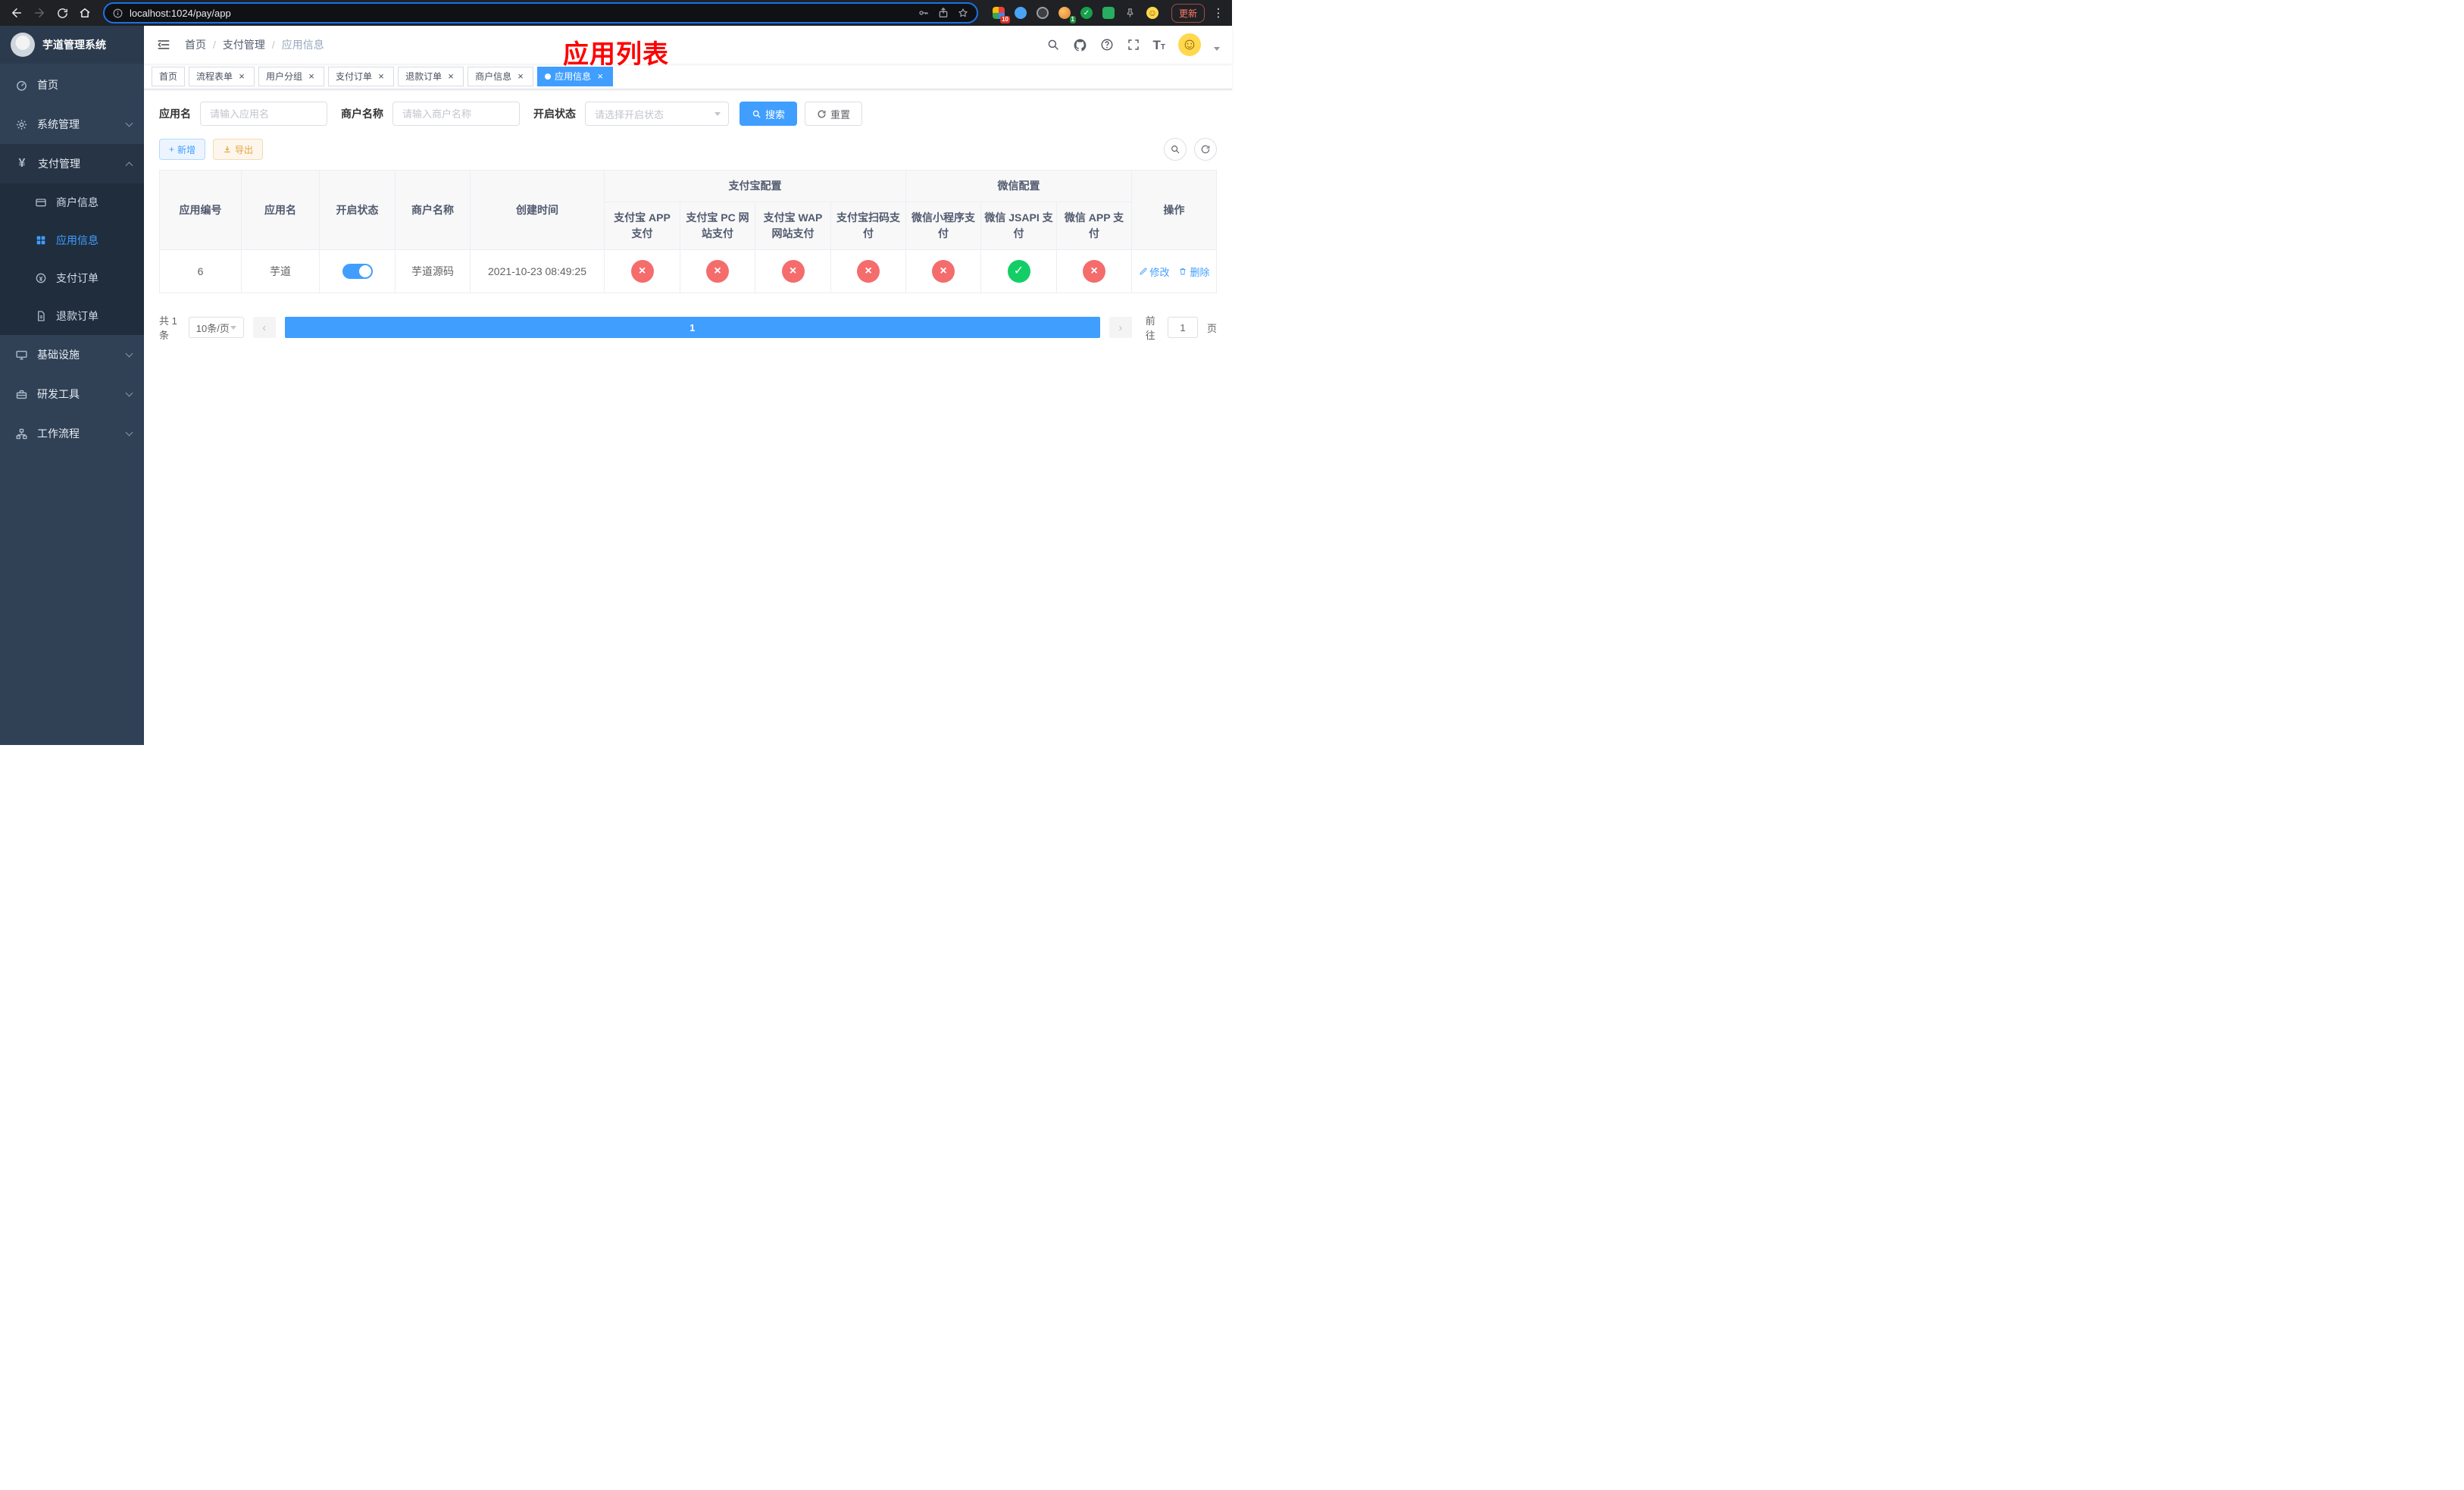 Image resolution: width=2464 pixels, height=1490 pixels. What do you see at coordinates (58, 394) in the screenshot?
I see `sidebar-item-label: 研发工具` at bounding box center [58, 394].